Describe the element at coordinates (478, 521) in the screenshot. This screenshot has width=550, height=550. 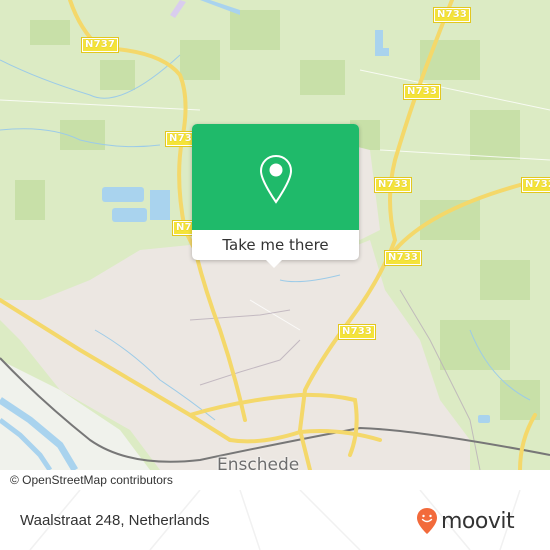
I see `moovit-wordmark: moovit` at that location.